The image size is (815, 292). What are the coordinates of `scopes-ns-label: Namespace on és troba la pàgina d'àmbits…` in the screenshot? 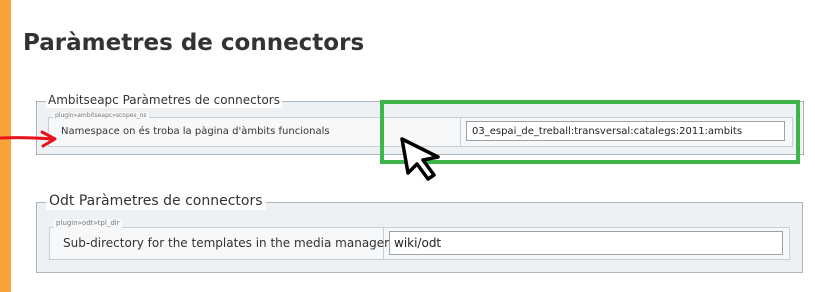 It's located at (195, 131).